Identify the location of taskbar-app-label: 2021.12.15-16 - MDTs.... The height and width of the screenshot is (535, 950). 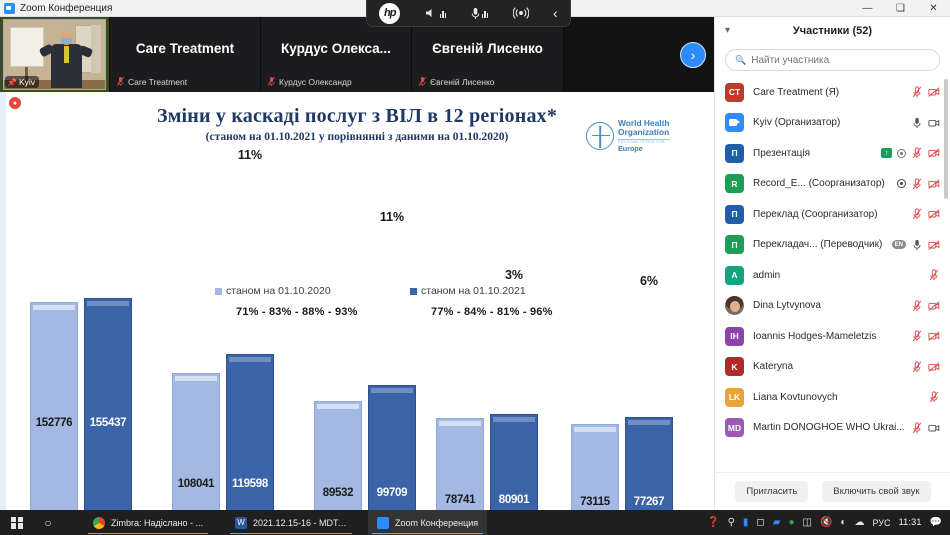
(300, 522).